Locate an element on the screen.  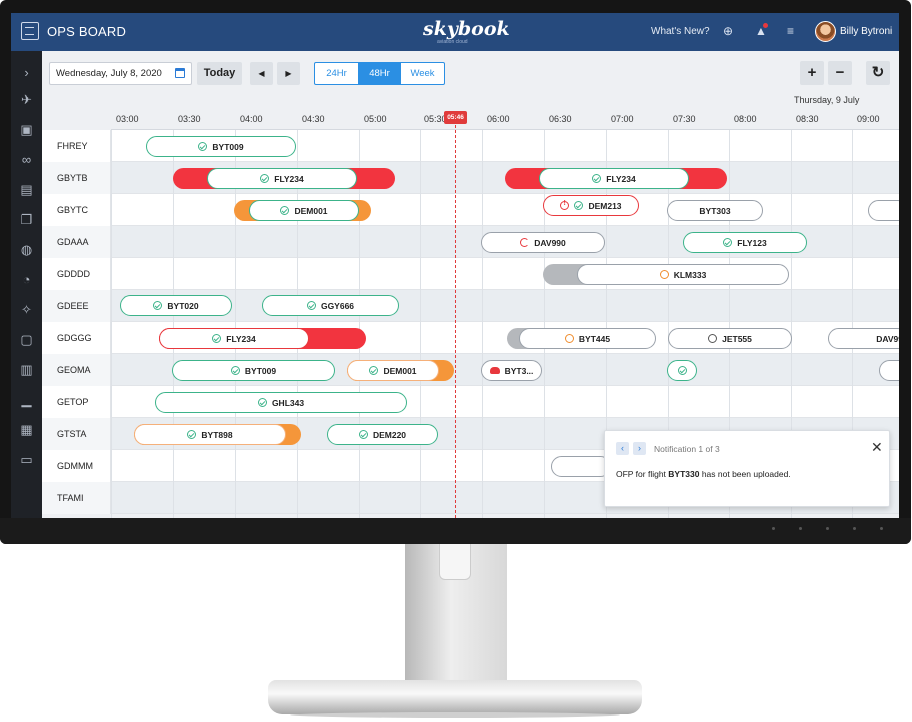
bar-chart-icon: ▁ is located at coordinates (26, 399).